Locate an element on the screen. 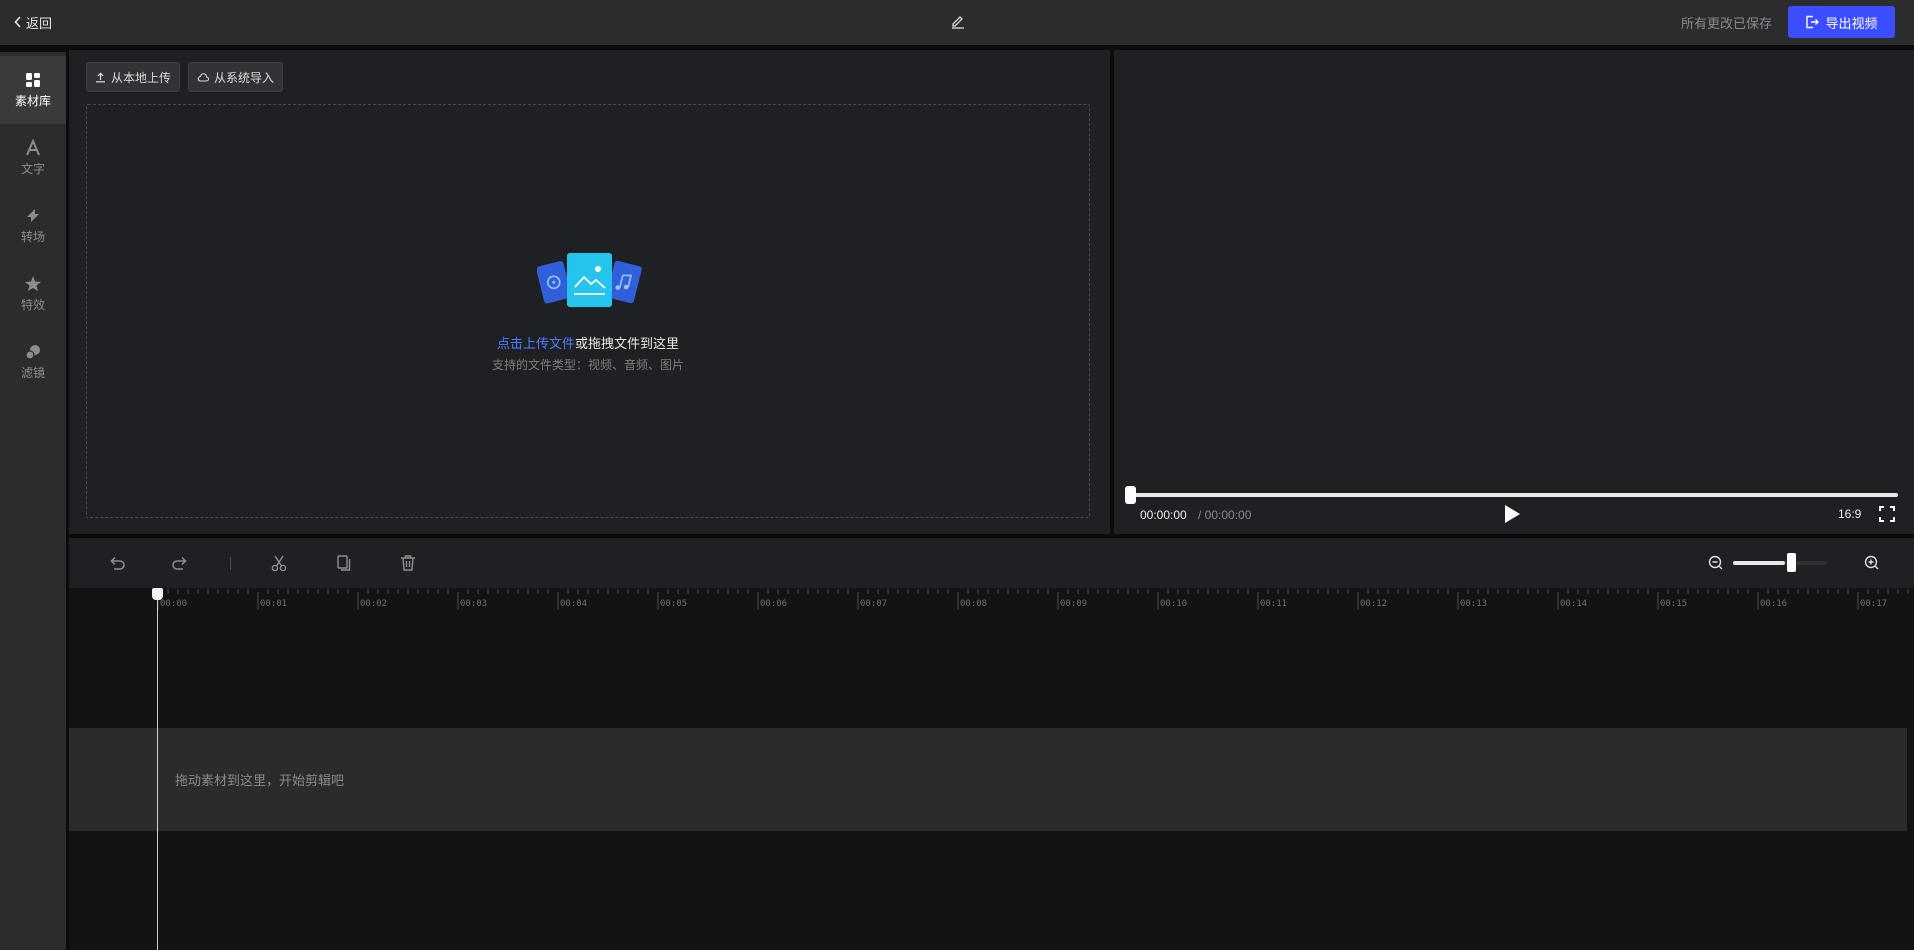 The image size is (1914, 950). filter-icon is located at coordinates (32, 352).